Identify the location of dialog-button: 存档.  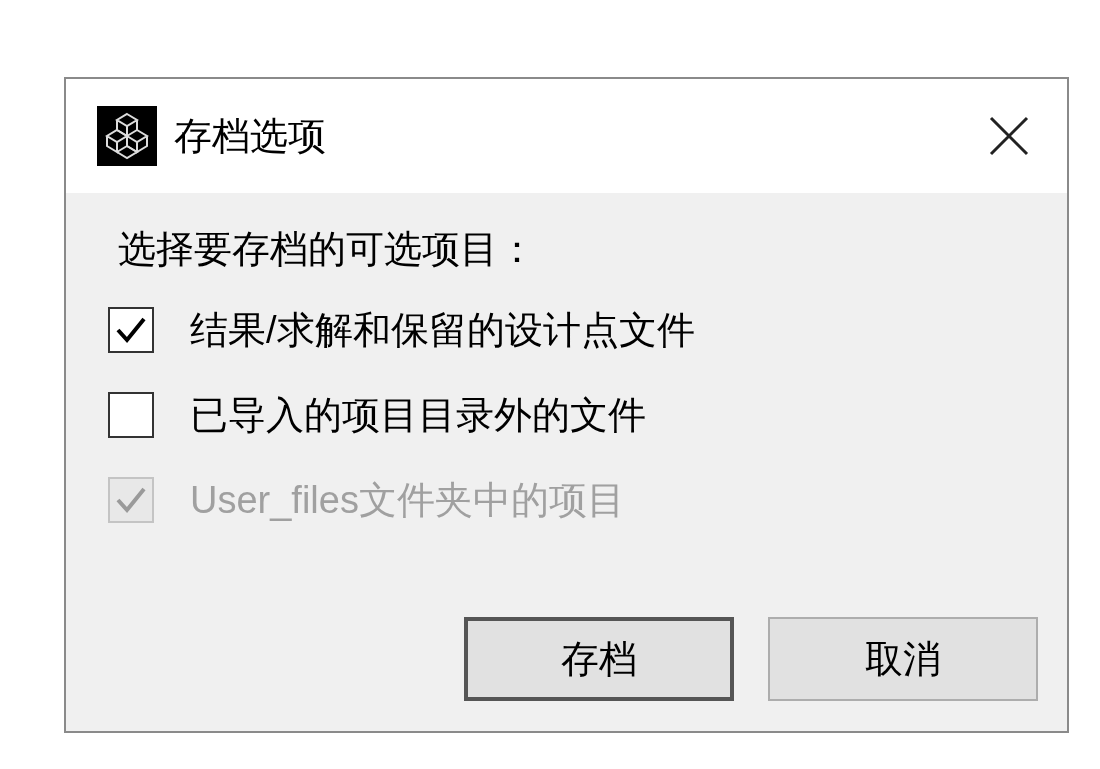
(599, 659).